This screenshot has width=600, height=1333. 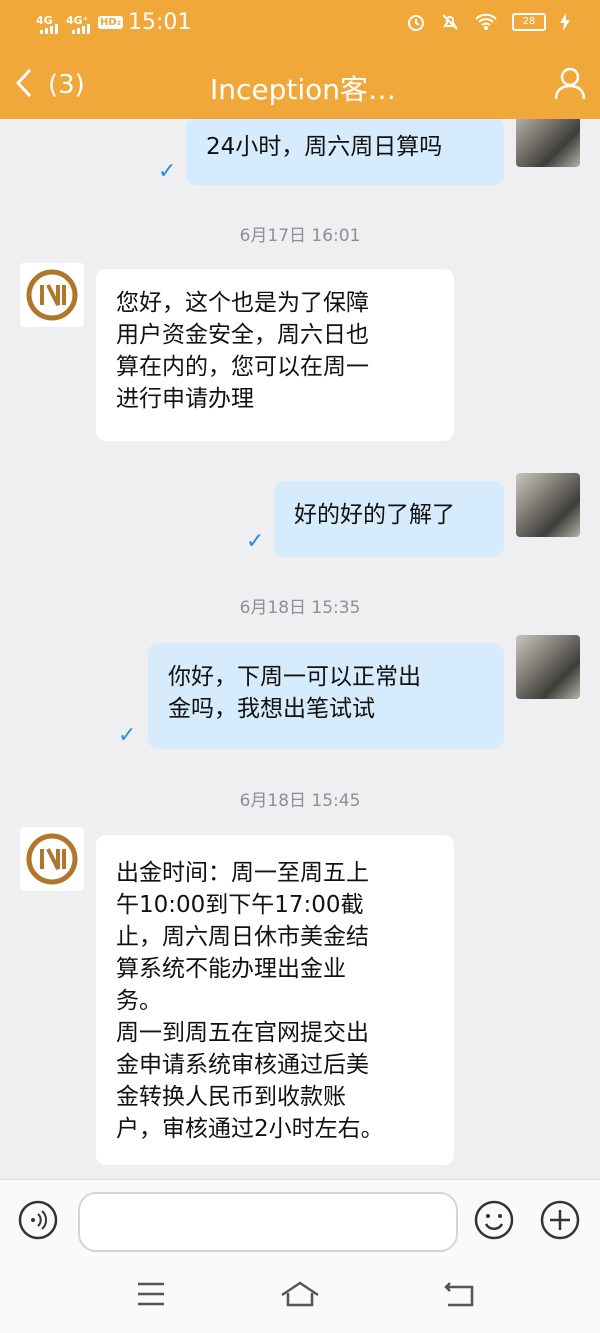 I want to click on message-line: 户，审核通过2小时左右。, so click(x=250, y=1129).